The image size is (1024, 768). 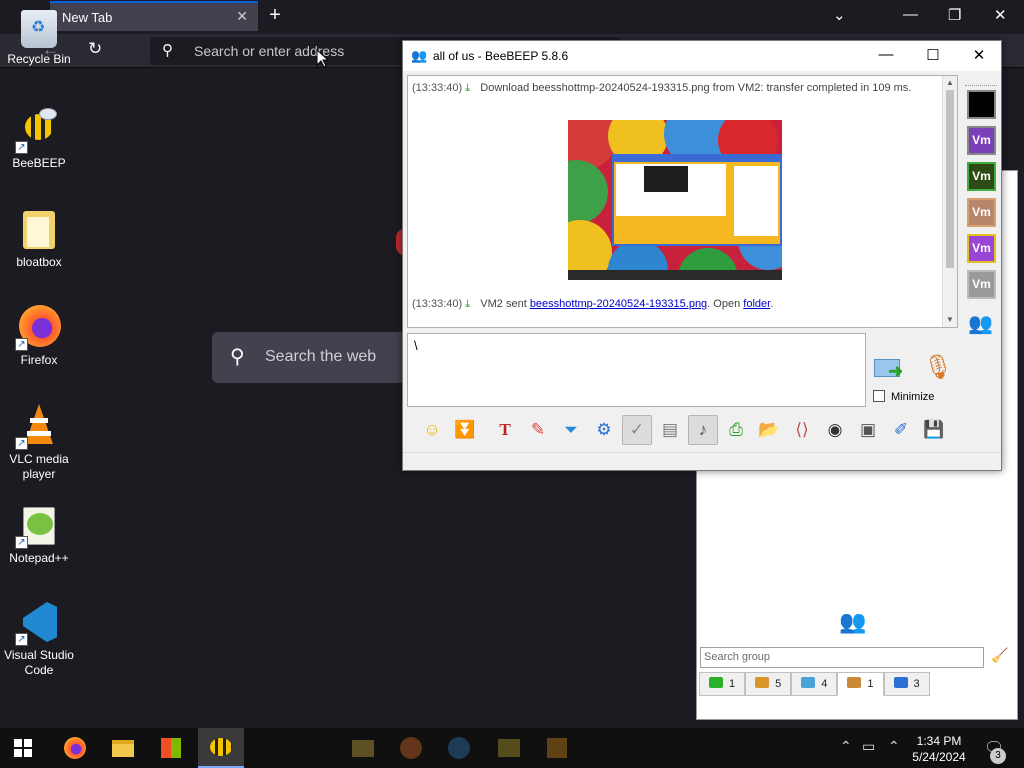 What do you see at coordinates (998, 756) in the screenshot?
I see `notification-count-badge: 3` at bounding box center [998, 756].